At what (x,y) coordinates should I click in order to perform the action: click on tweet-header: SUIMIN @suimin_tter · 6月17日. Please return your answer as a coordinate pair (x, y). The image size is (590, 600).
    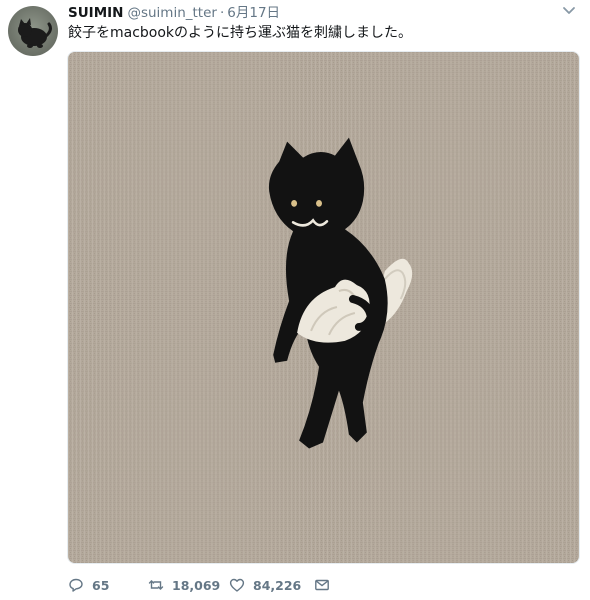
    Looking at the image, I should click on (174, 13).